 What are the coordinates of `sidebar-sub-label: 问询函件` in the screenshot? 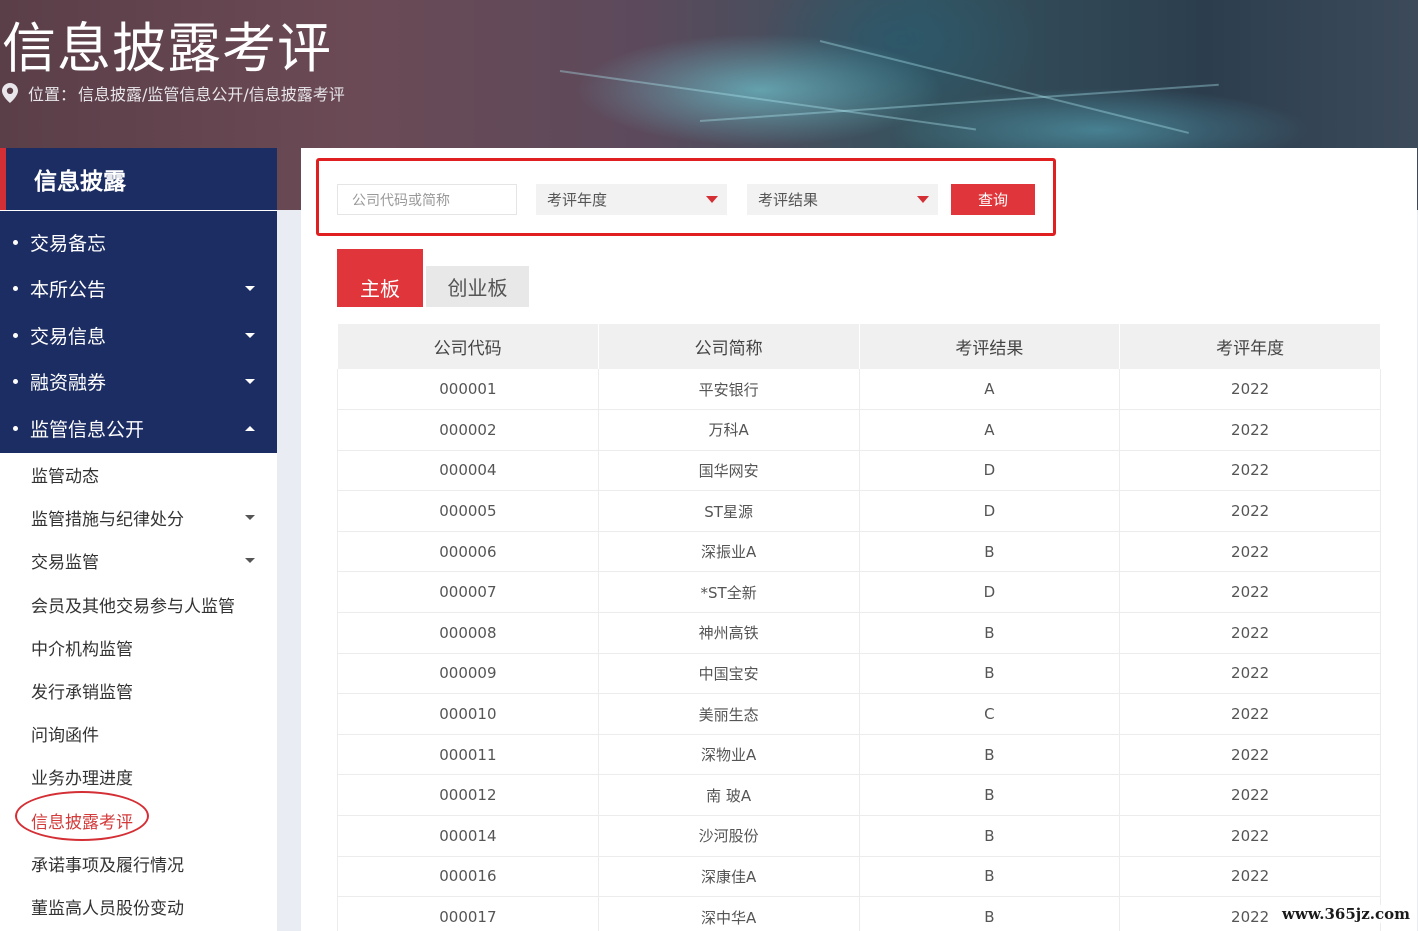 It's located at (65, 736).